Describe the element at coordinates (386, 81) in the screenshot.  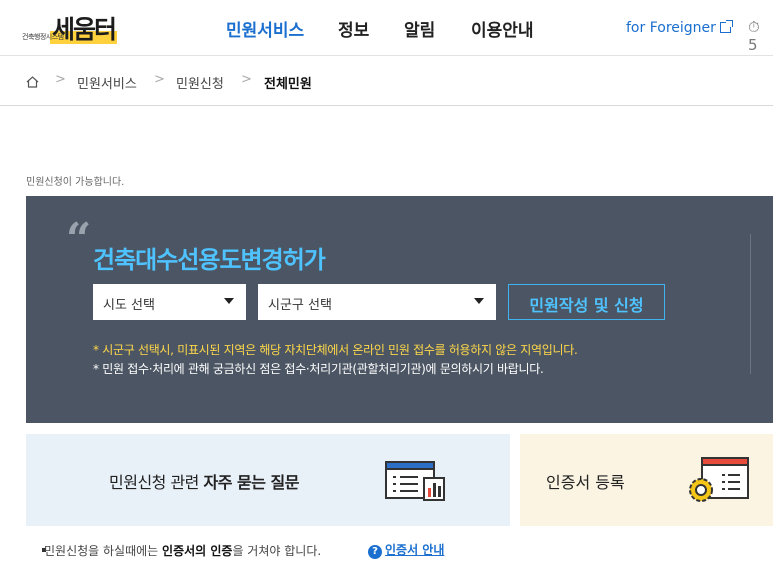
I see `breadcrumb: > 민원서비스 > 민원신청 > 전체민원` at that location.